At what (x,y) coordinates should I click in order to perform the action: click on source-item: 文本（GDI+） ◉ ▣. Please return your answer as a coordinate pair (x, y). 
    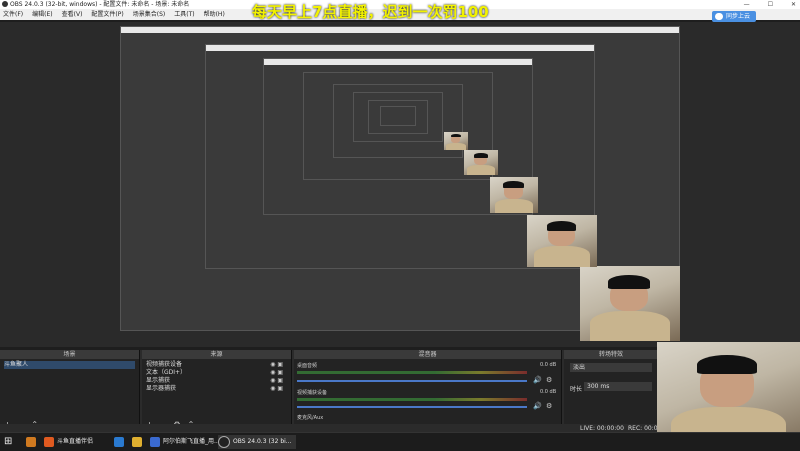
    Looking at the image, I should click on (216, 373).